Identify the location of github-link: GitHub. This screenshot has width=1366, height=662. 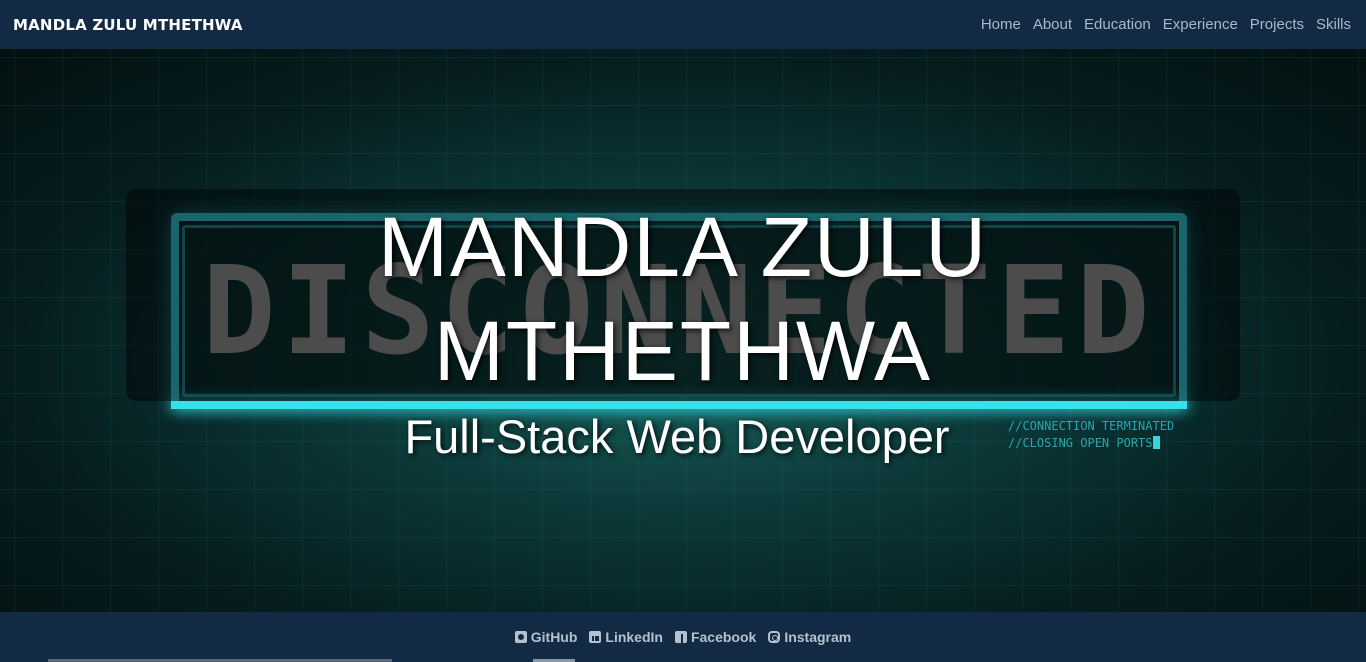
(546, 637).